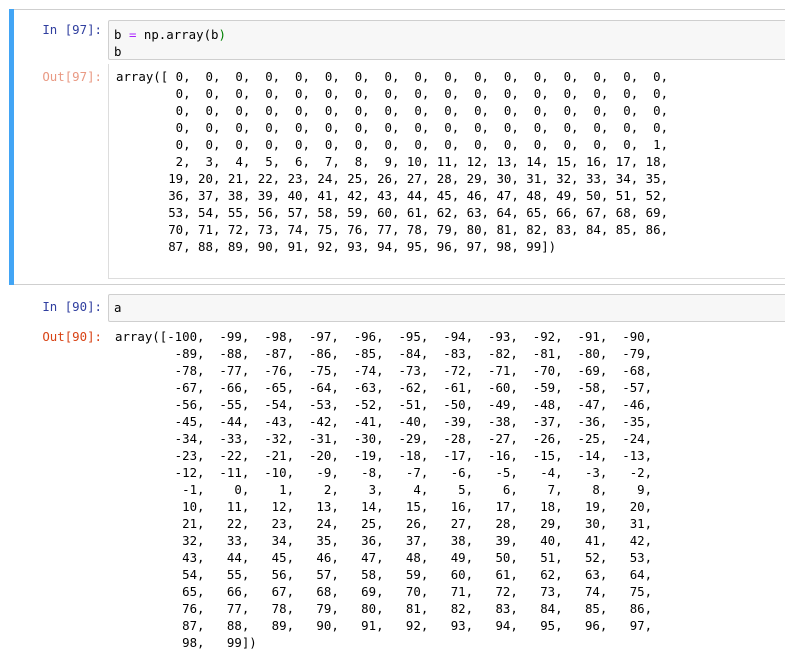 The height and width of the screenshot is (661, 785). I want to click on code-line-2: b, so click(118, 51).